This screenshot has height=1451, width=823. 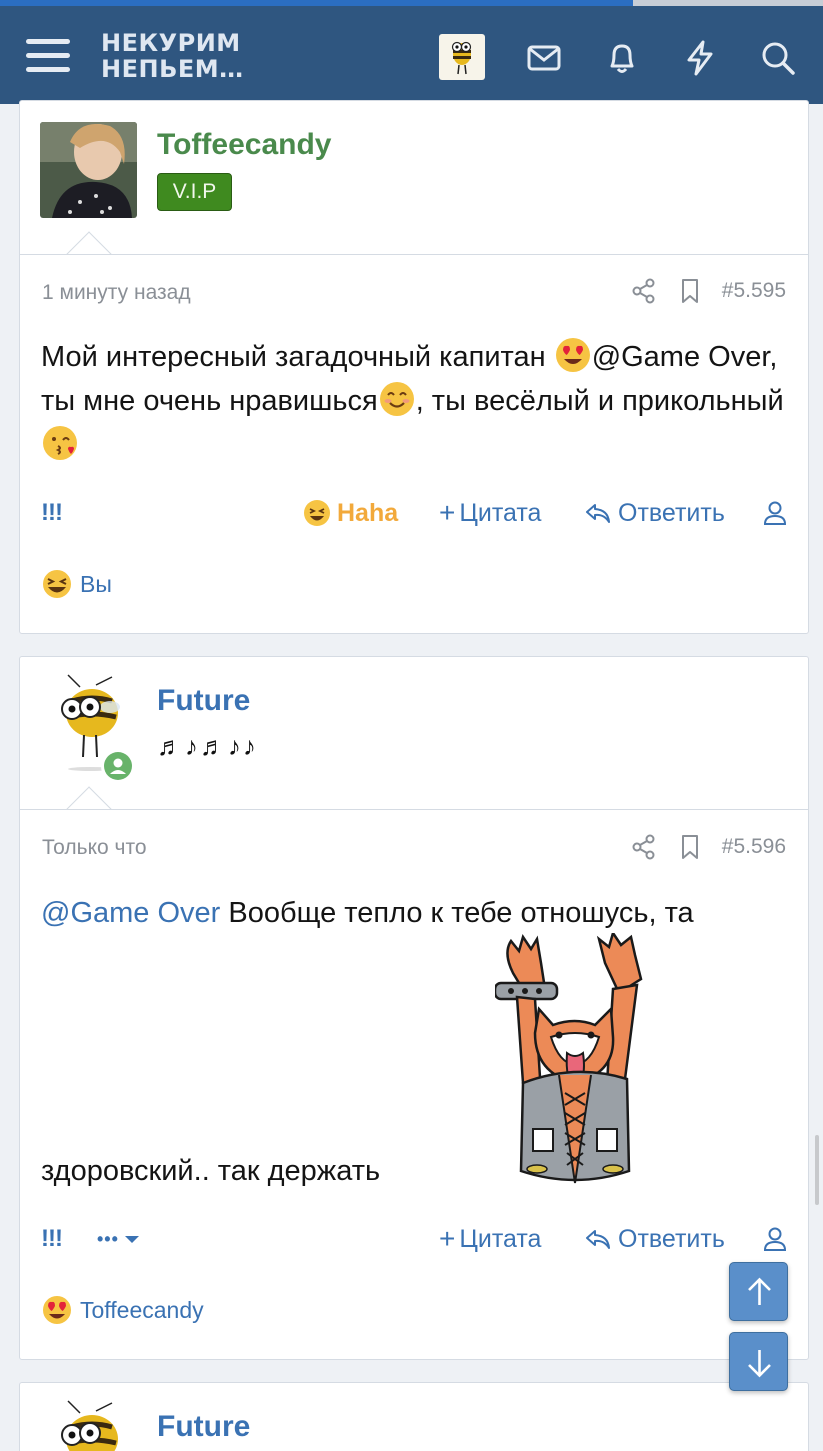 I want to click on scroll-bottom-button, so click(x=758, y=1361).